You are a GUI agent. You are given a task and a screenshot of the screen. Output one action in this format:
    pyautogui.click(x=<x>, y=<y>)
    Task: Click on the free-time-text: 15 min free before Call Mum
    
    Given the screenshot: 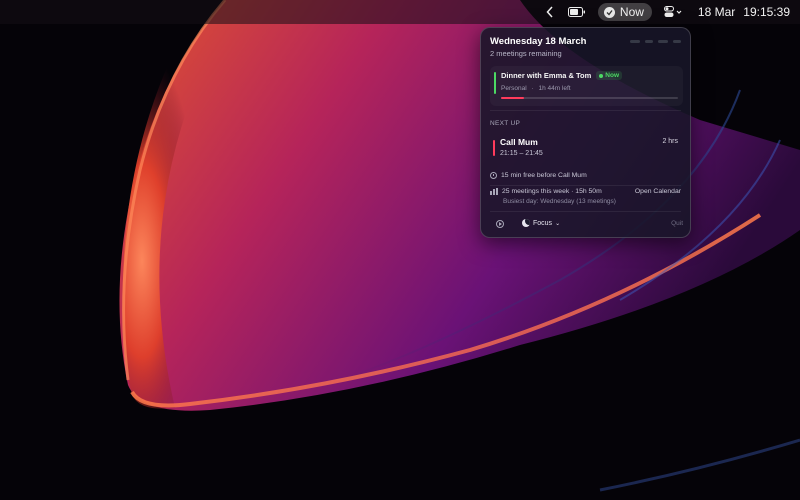 What is the action you would take?
    pyautogui.click(x=544, y=175)
    